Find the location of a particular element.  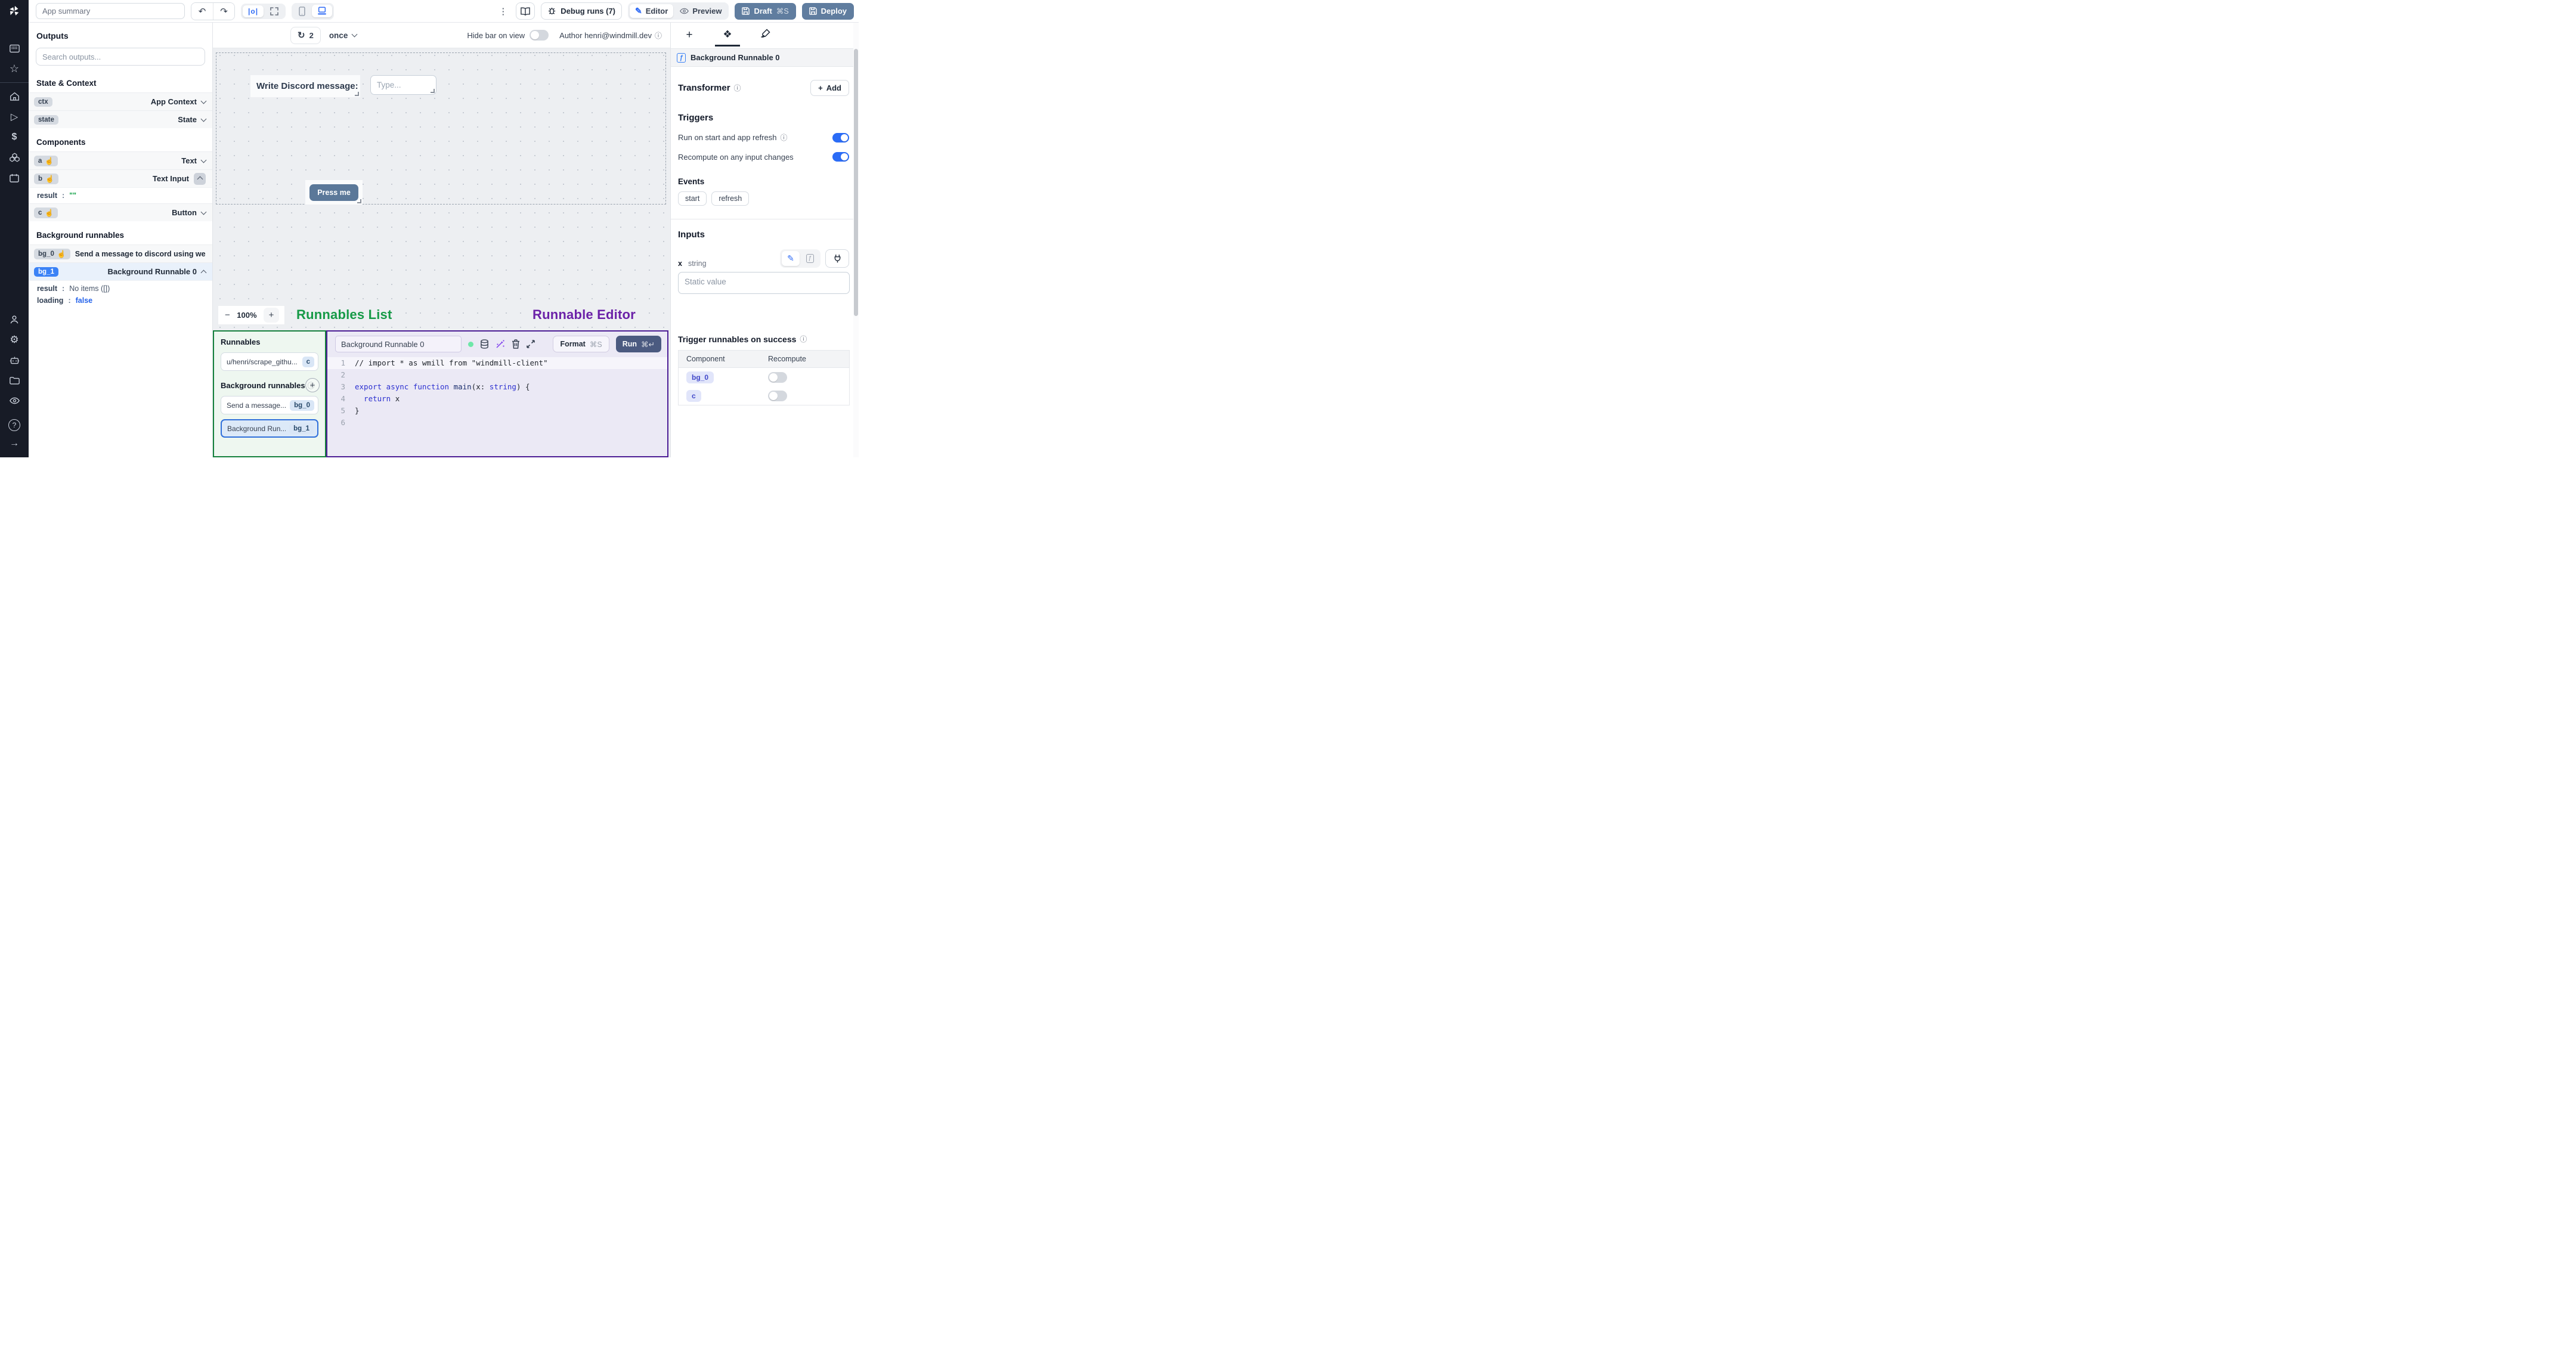

settings-gear-icon: ⚙ is located at coordinates (14, 340).